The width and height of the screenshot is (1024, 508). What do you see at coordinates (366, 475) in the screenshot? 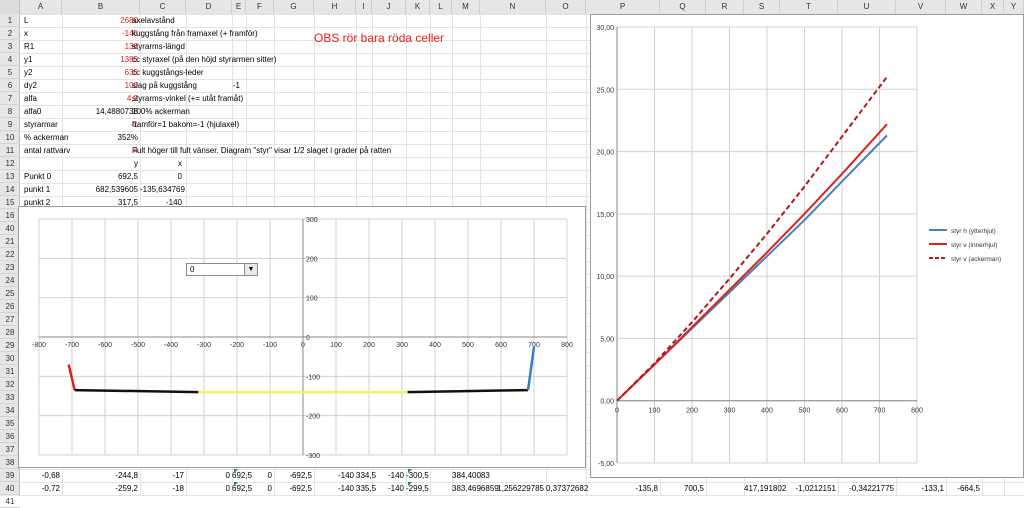
I see `cell-bottom: 334,5` at bounding box center [366, 475].